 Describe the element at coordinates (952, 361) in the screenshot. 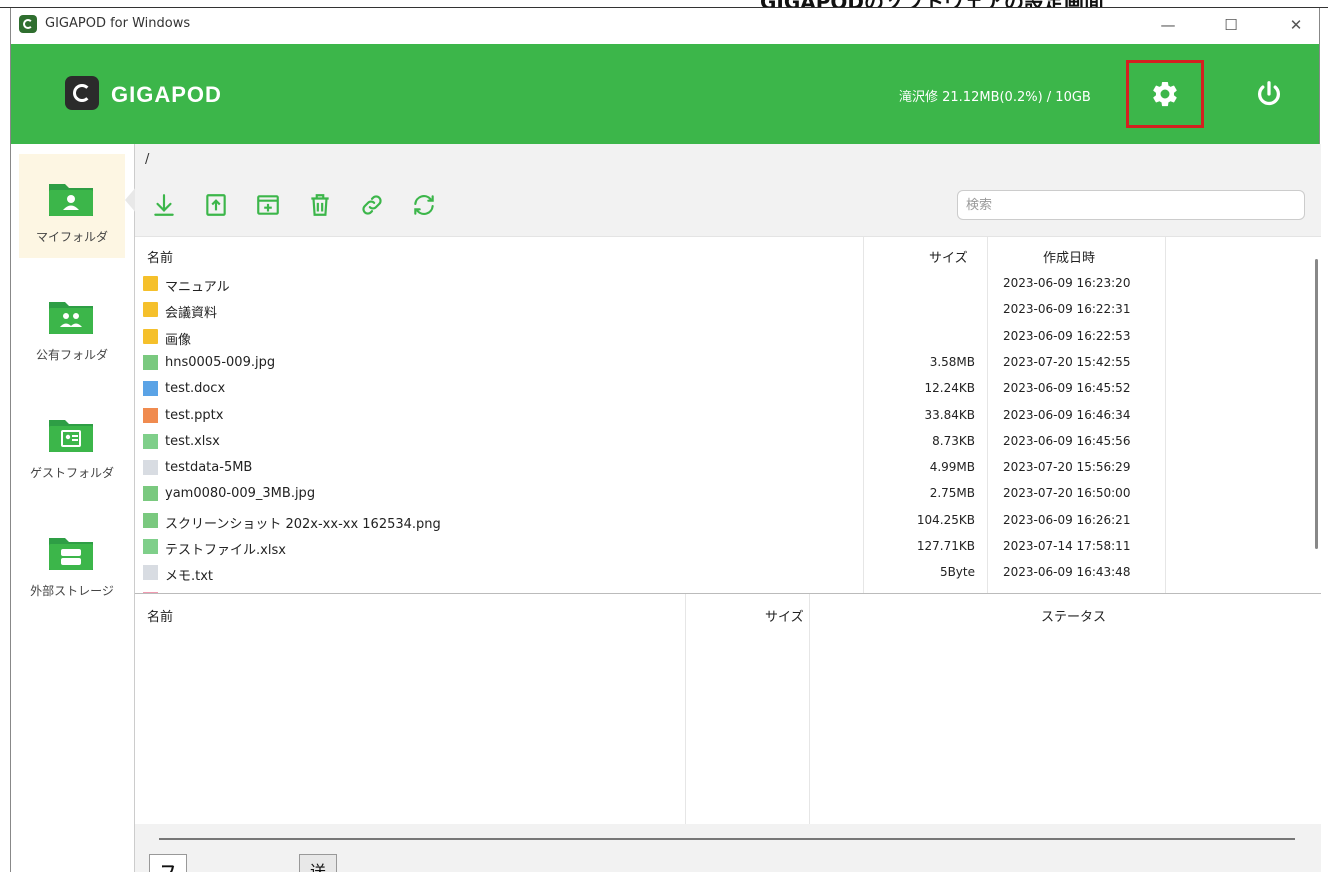

I see `file-size: 3.58MB` at that location.